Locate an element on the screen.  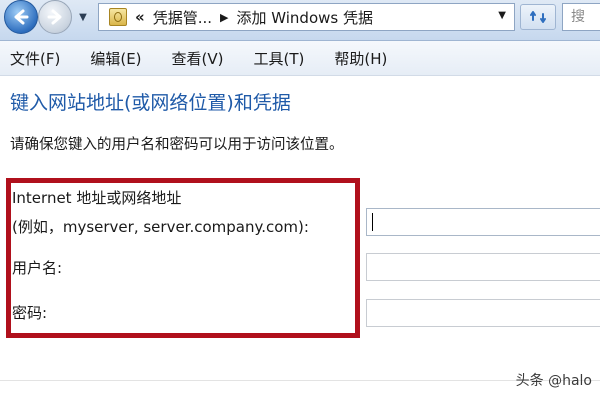
address-bar: « 凭据管... ▶ 添加 Windows 凭据 ▼ is located at coordinates (306, 17).